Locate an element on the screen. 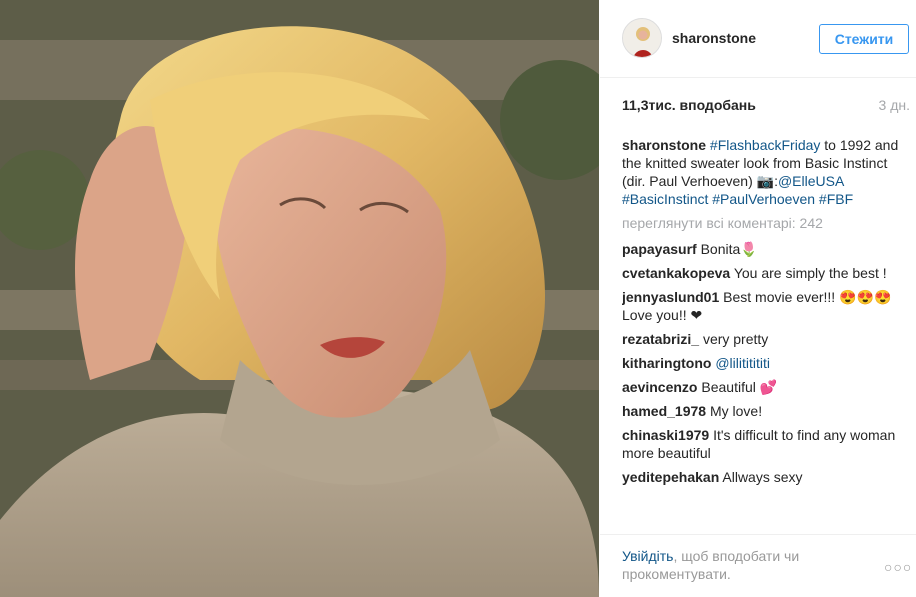 The height and width of the screenshot is (597, 916). avatar-image is located at coordinates (642, 38).